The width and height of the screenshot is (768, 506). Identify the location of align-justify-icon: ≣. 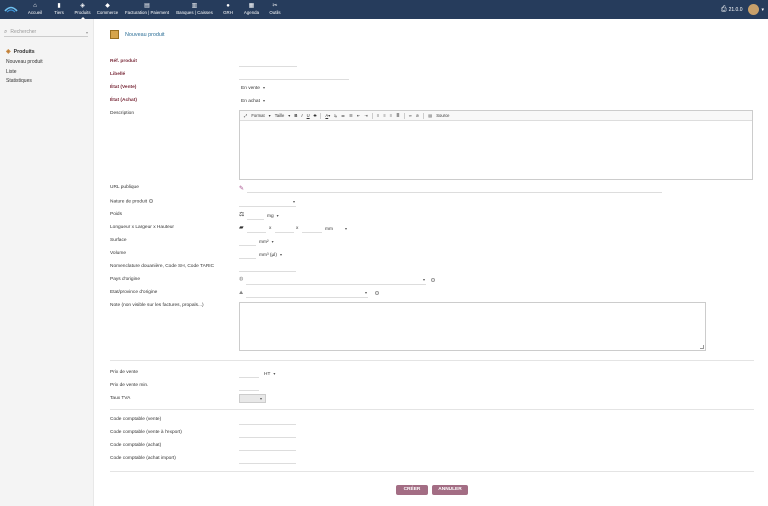
(398, 115).